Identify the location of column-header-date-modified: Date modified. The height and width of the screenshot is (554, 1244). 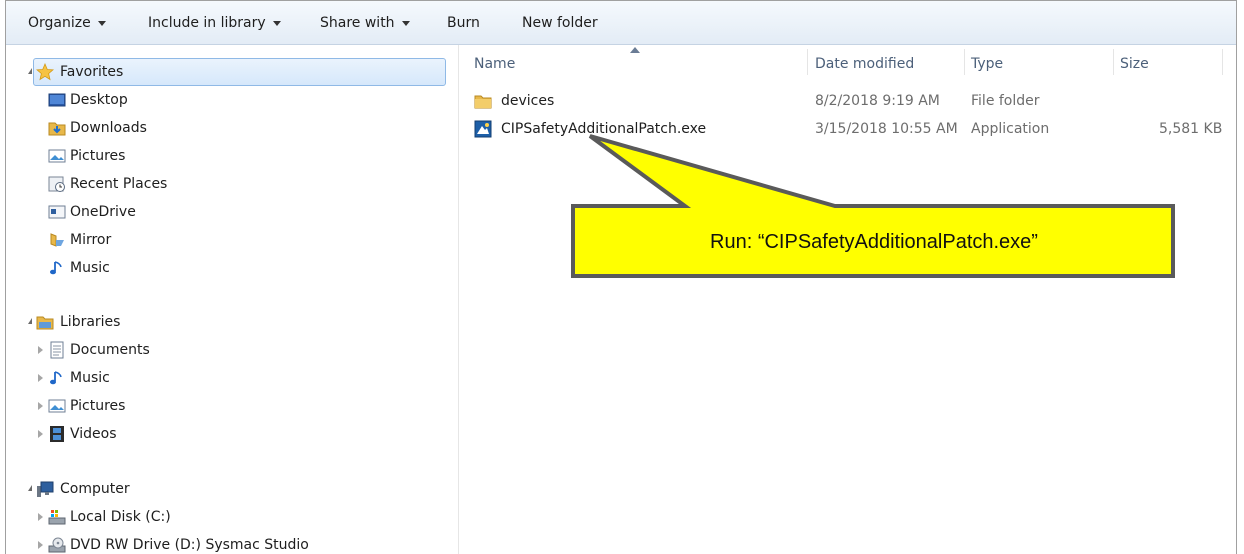
(864, 64).